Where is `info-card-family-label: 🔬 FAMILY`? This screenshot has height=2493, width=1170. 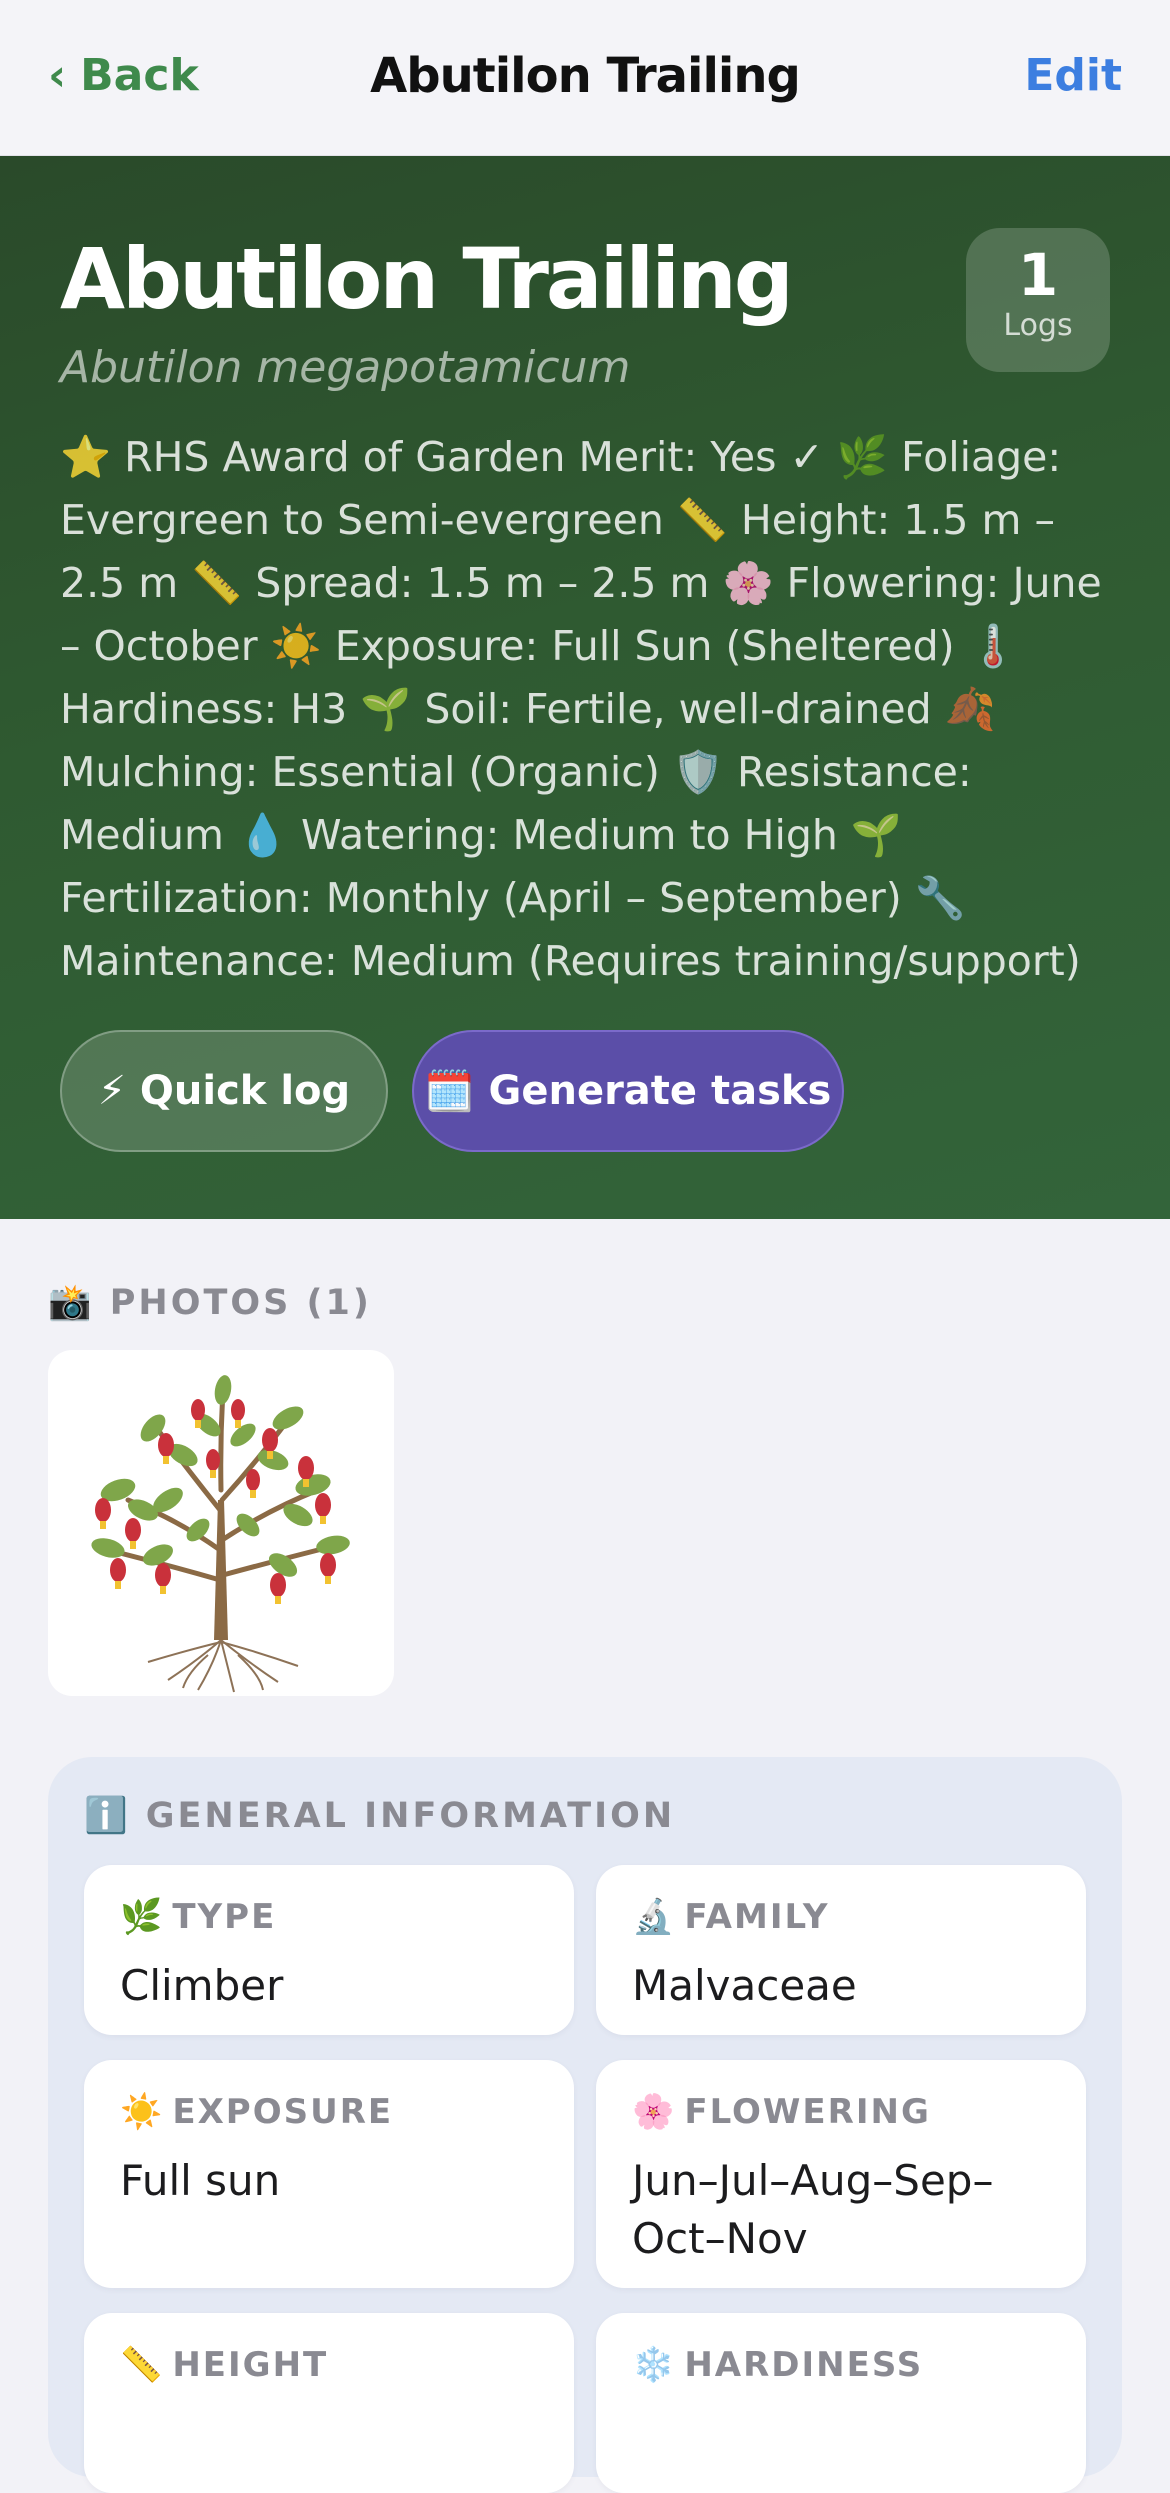 info-card-family-label: 🔬 FAMILY is located at coordinates (730, 1917).